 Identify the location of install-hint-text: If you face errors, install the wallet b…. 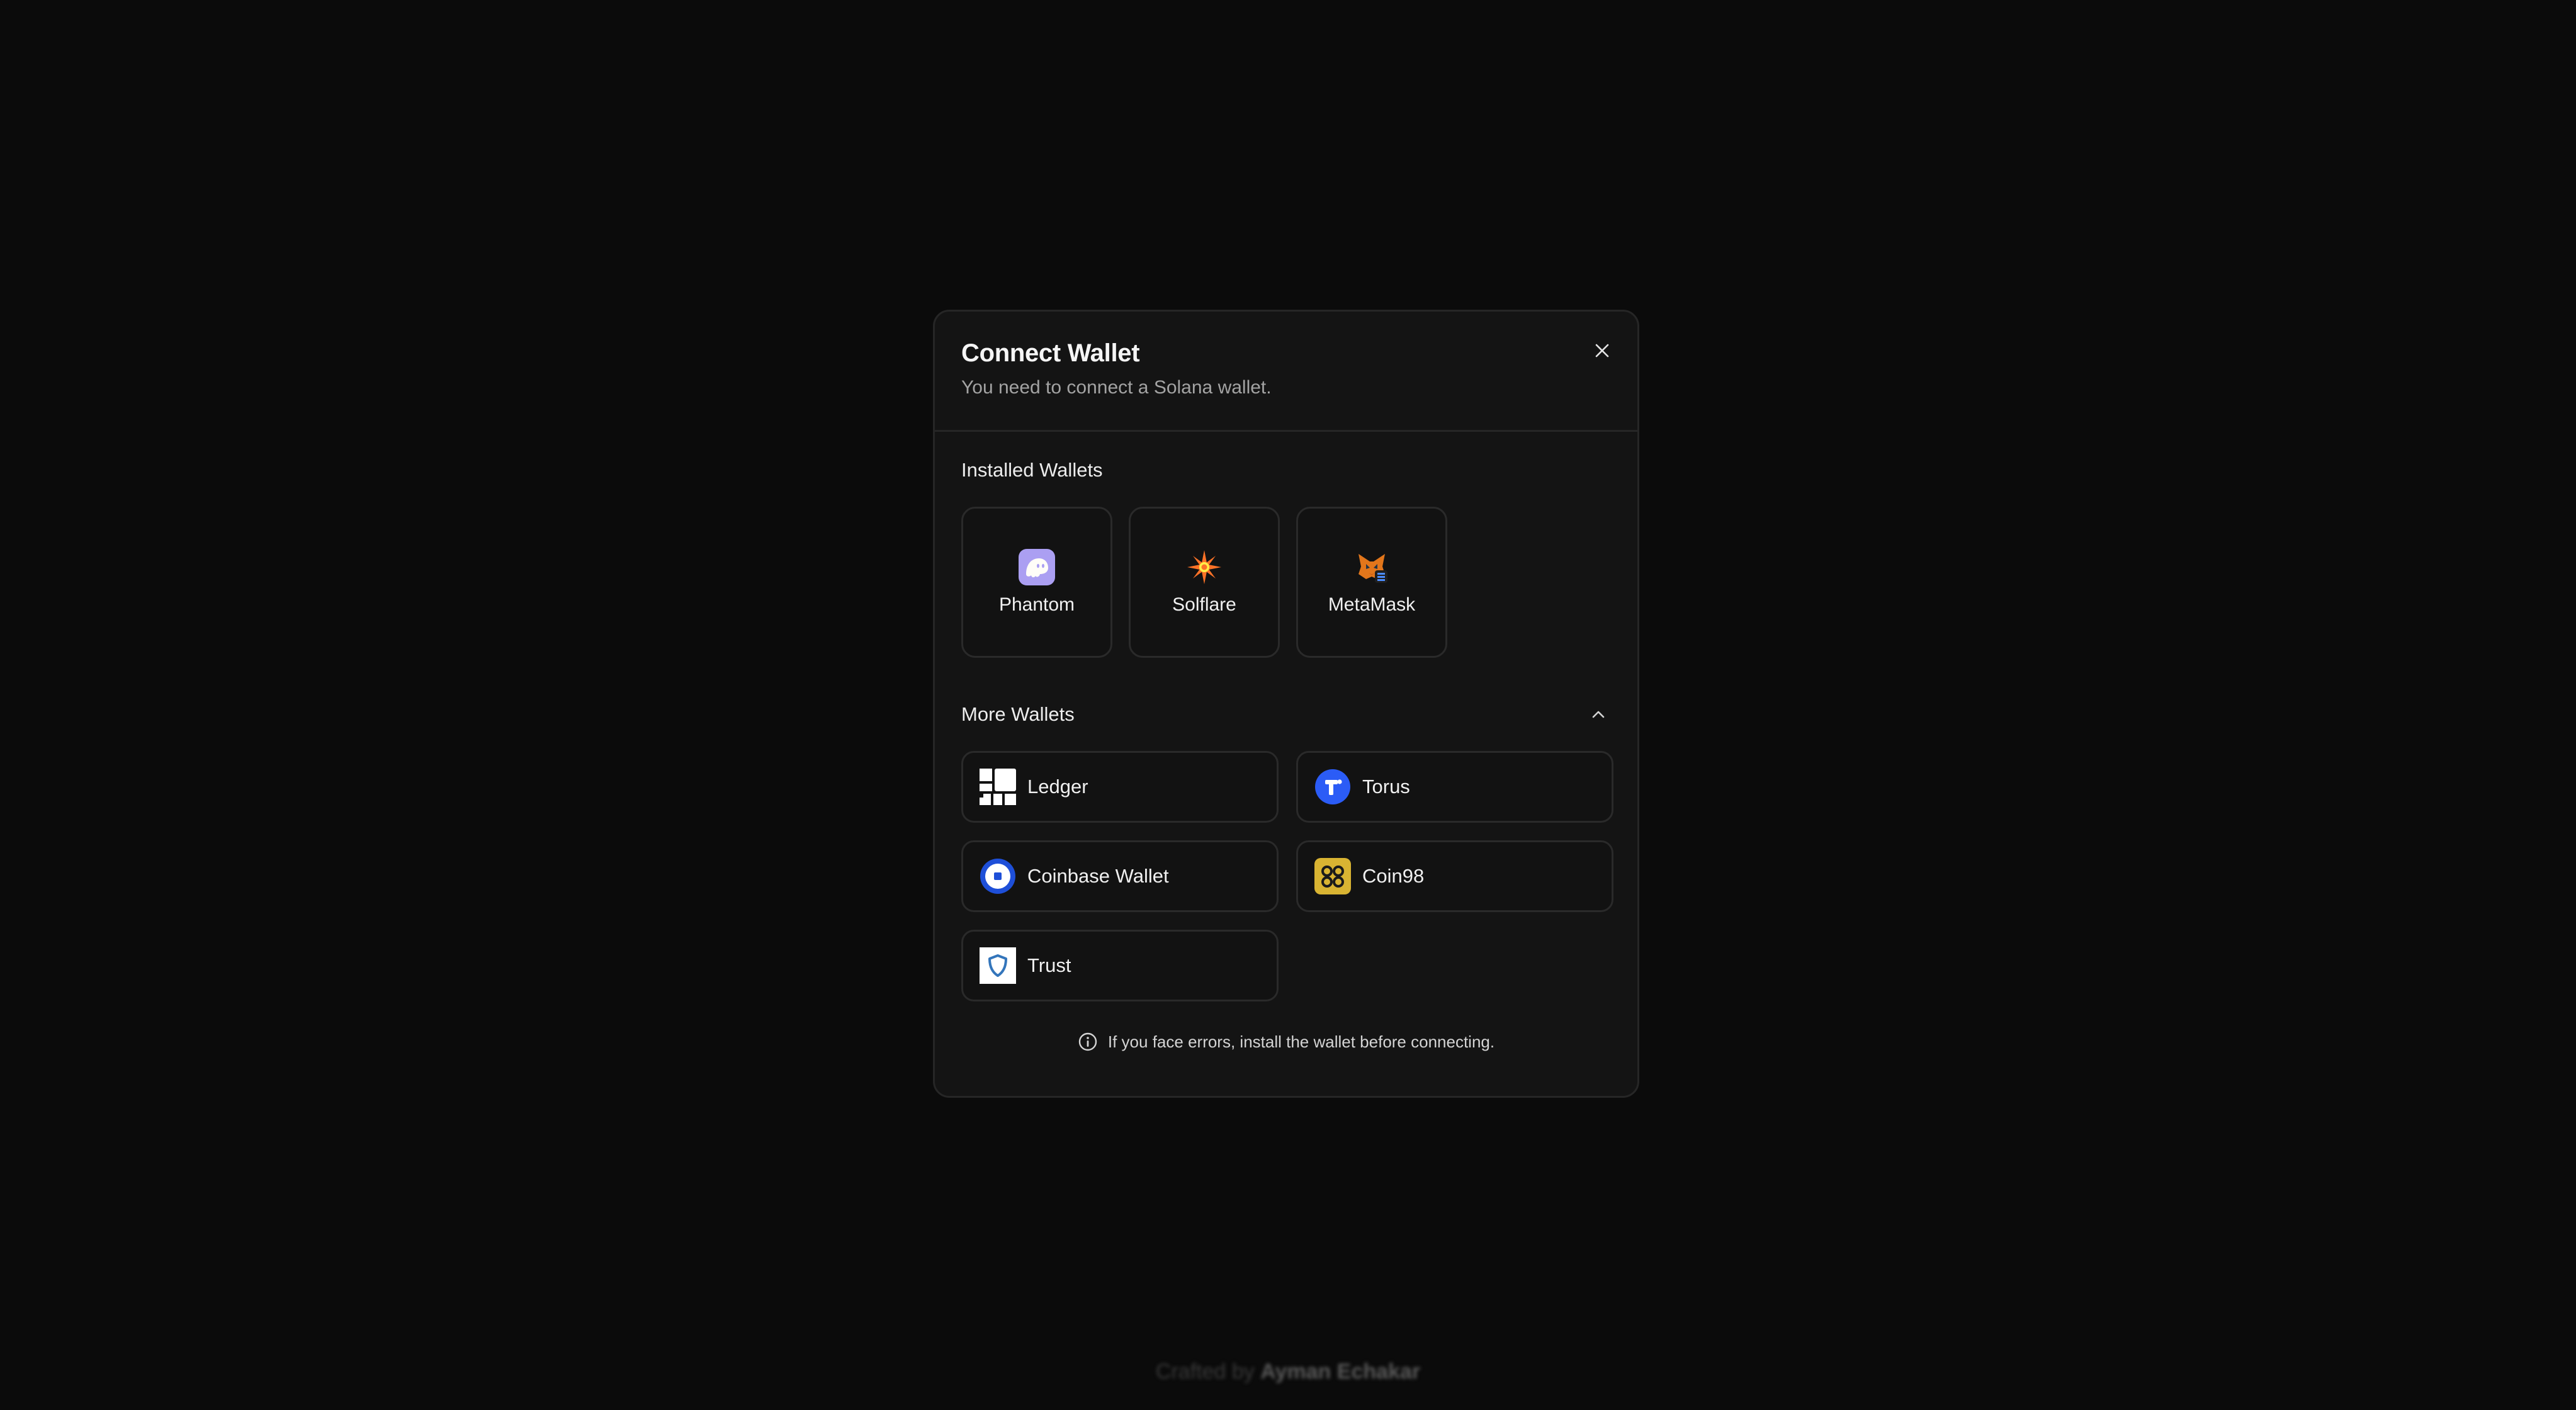
(1301, 1041).